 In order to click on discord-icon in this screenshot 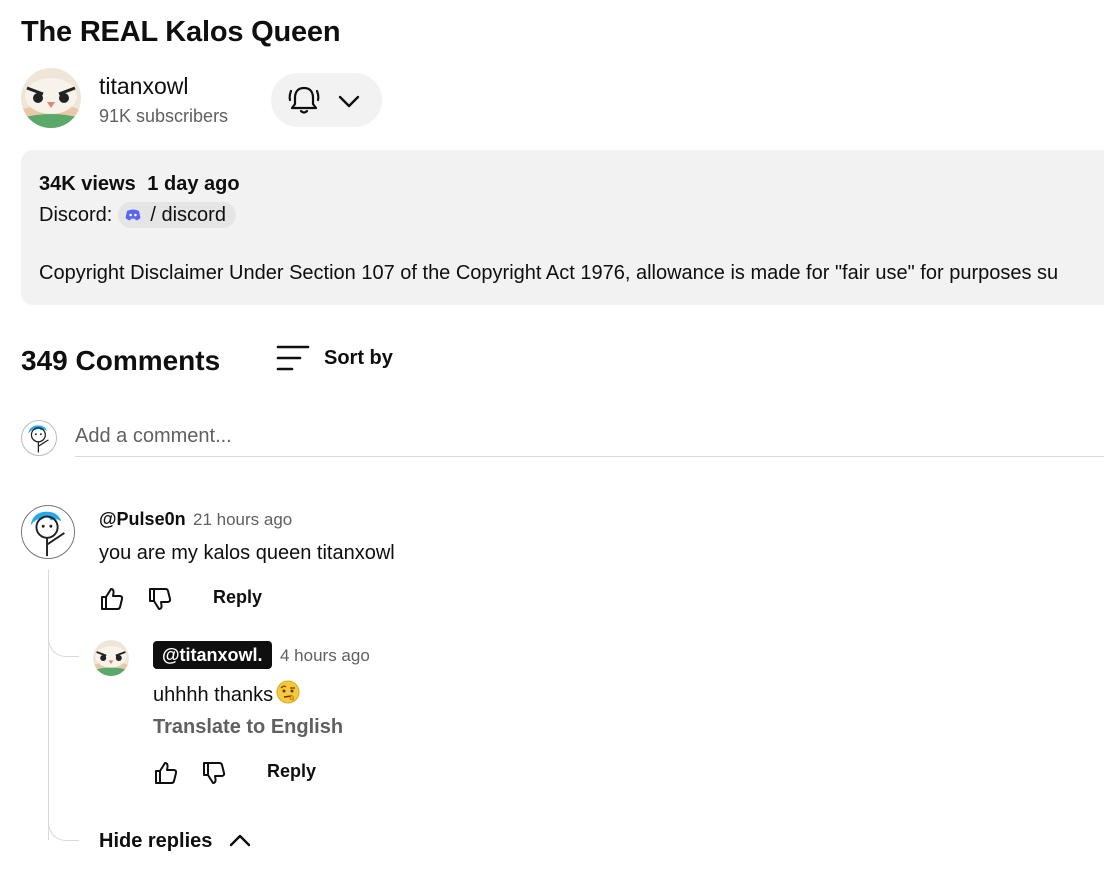, I will do `click(133, 215)`.